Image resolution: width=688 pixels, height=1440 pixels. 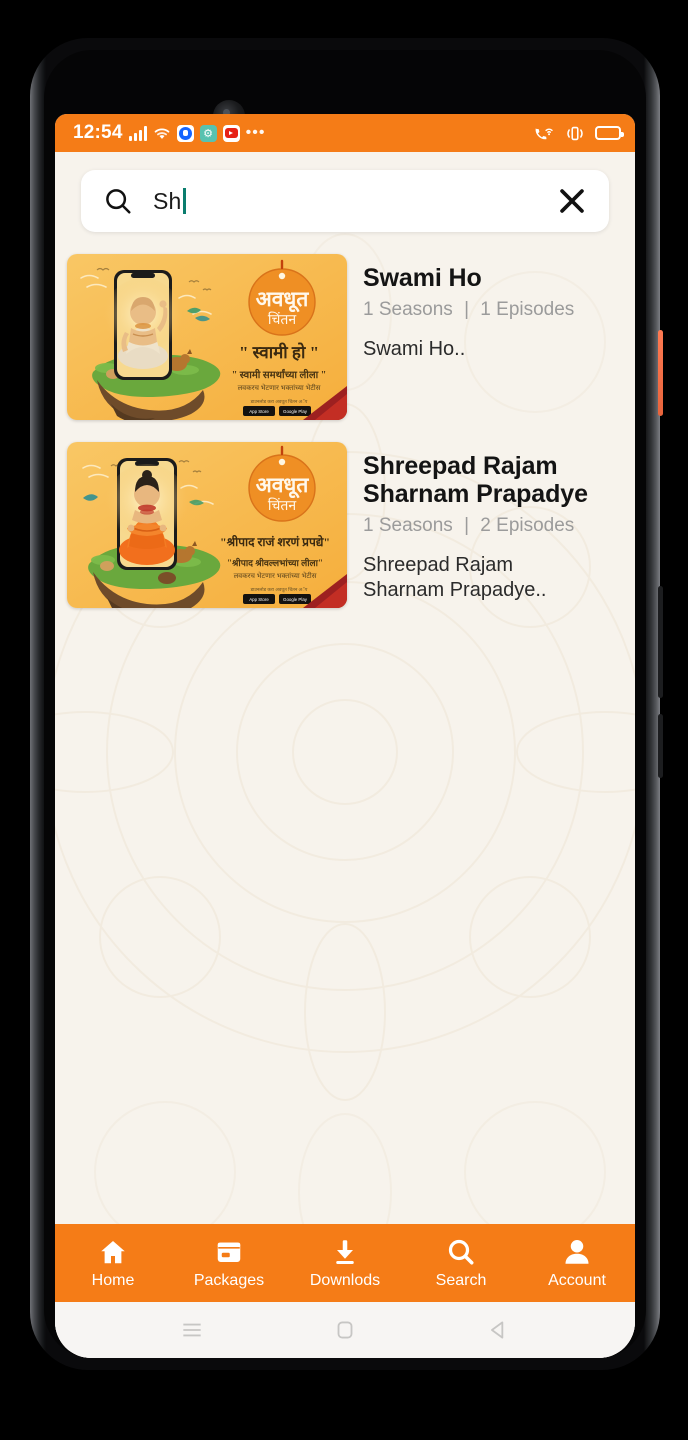 What do you see at coordinates (527, 309) in the screenshot?
I see `result-episodes: 1 Episodes` at bounding box center [527, 309].